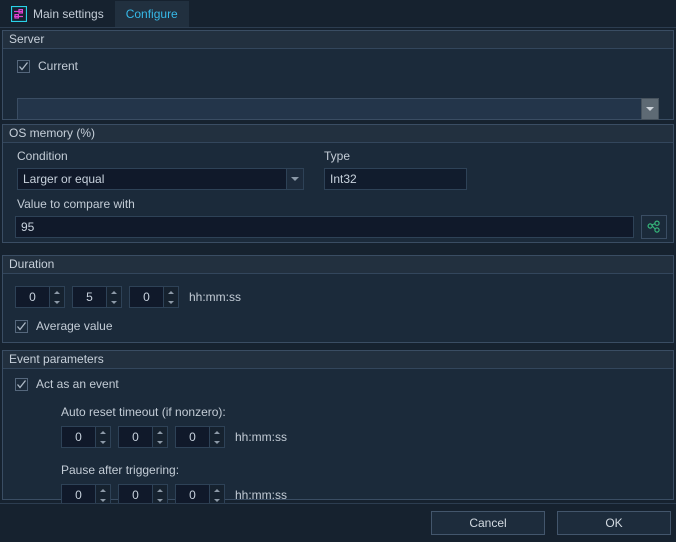 Image resolution: width=676 pixels, height=542 pixels. Describe the element at coordinates (338, 265) in the screenshot. I see `duration-group-title: Duration` at that location.